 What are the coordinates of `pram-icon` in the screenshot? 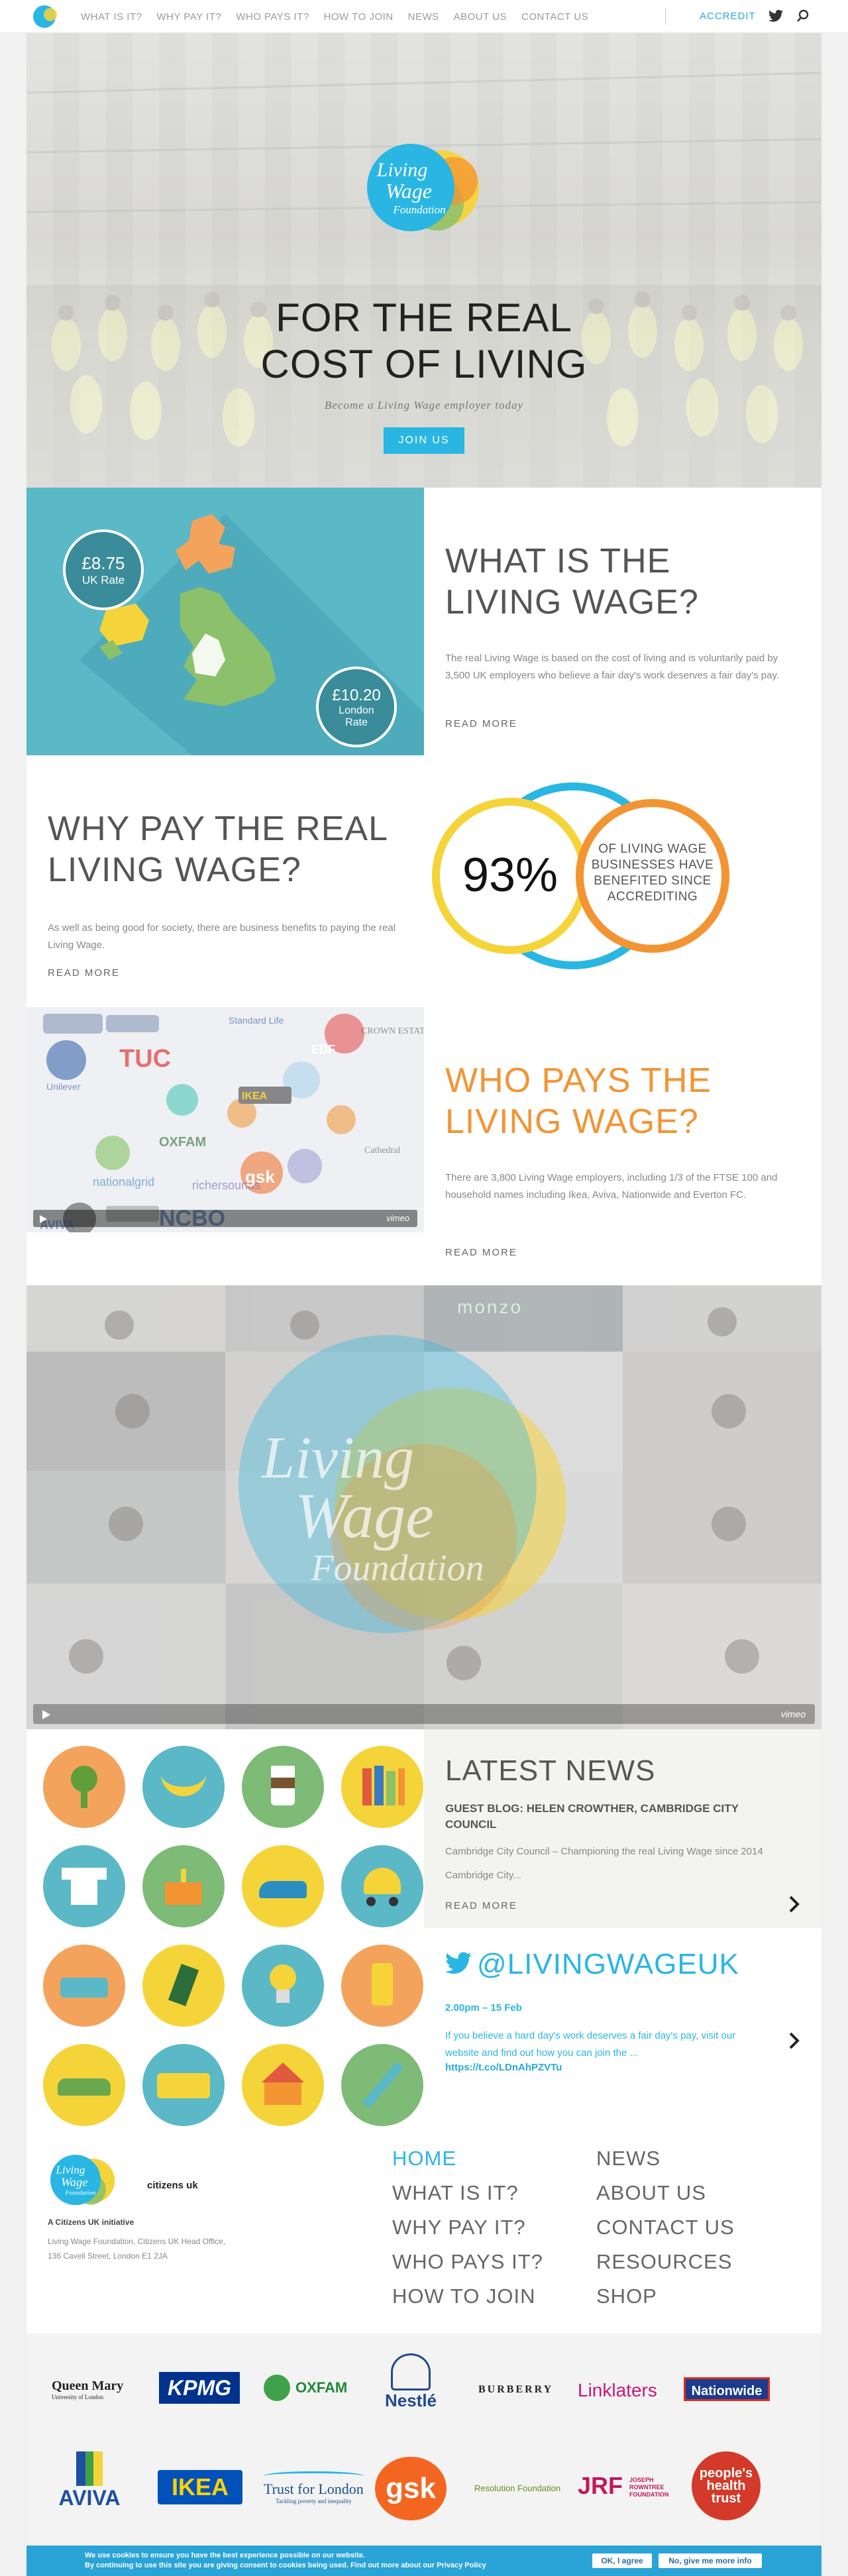 It's located at (382, 1886).